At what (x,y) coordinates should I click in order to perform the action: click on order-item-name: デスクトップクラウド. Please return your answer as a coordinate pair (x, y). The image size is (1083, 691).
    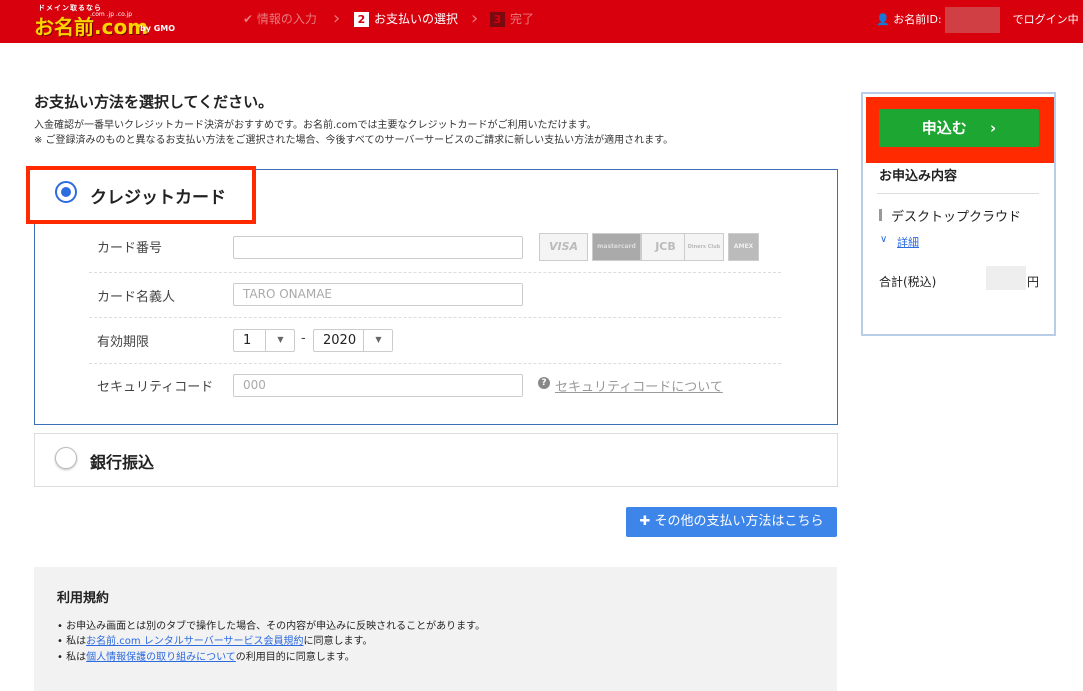
    Looking at the image, I should click on (956, 217).